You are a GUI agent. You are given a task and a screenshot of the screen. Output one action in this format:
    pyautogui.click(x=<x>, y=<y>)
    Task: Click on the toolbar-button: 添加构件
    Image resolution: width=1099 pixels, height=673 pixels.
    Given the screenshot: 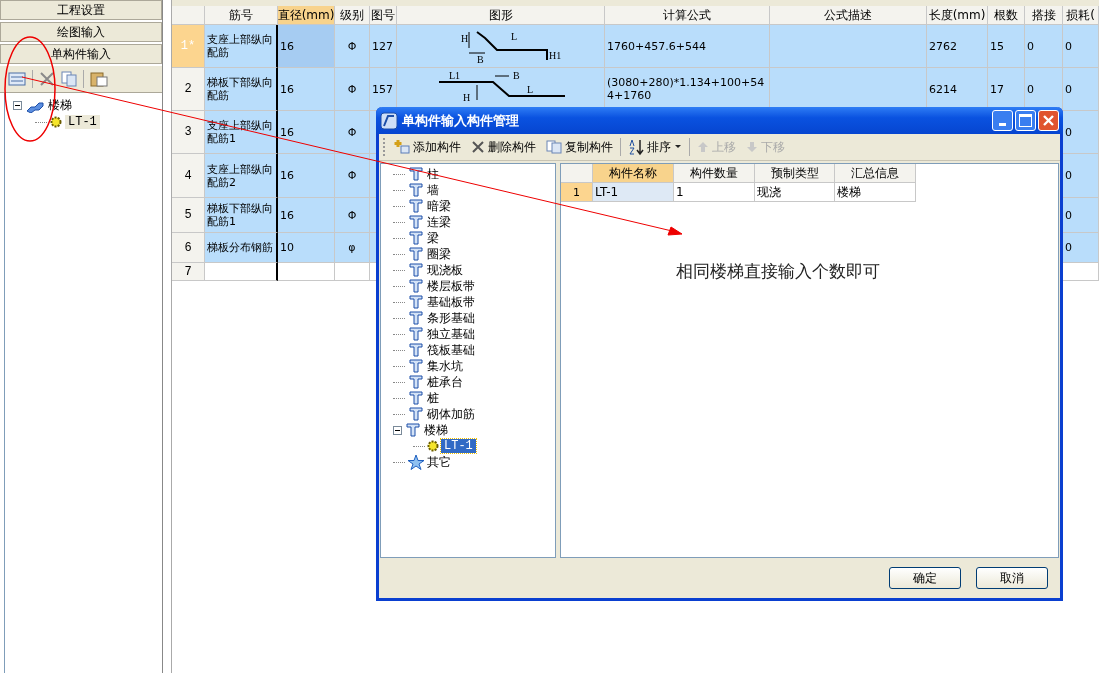 What is the action you would take?
    pyautogui.click(x=427, y=147)
    